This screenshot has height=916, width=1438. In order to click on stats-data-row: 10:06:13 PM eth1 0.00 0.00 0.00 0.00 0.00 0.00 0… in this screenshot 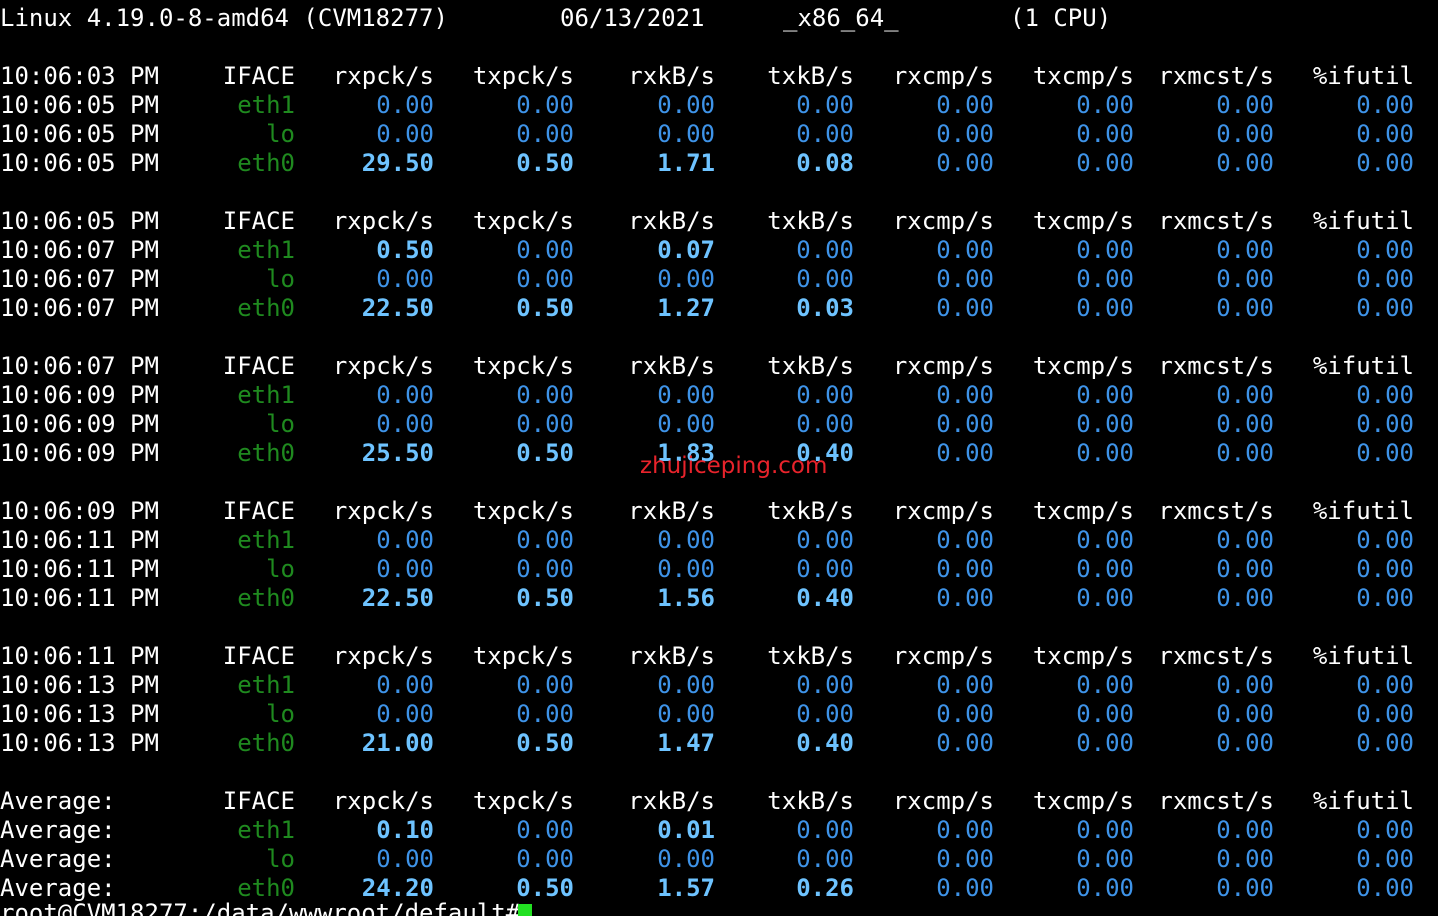, I will do `click(719, 685)`.